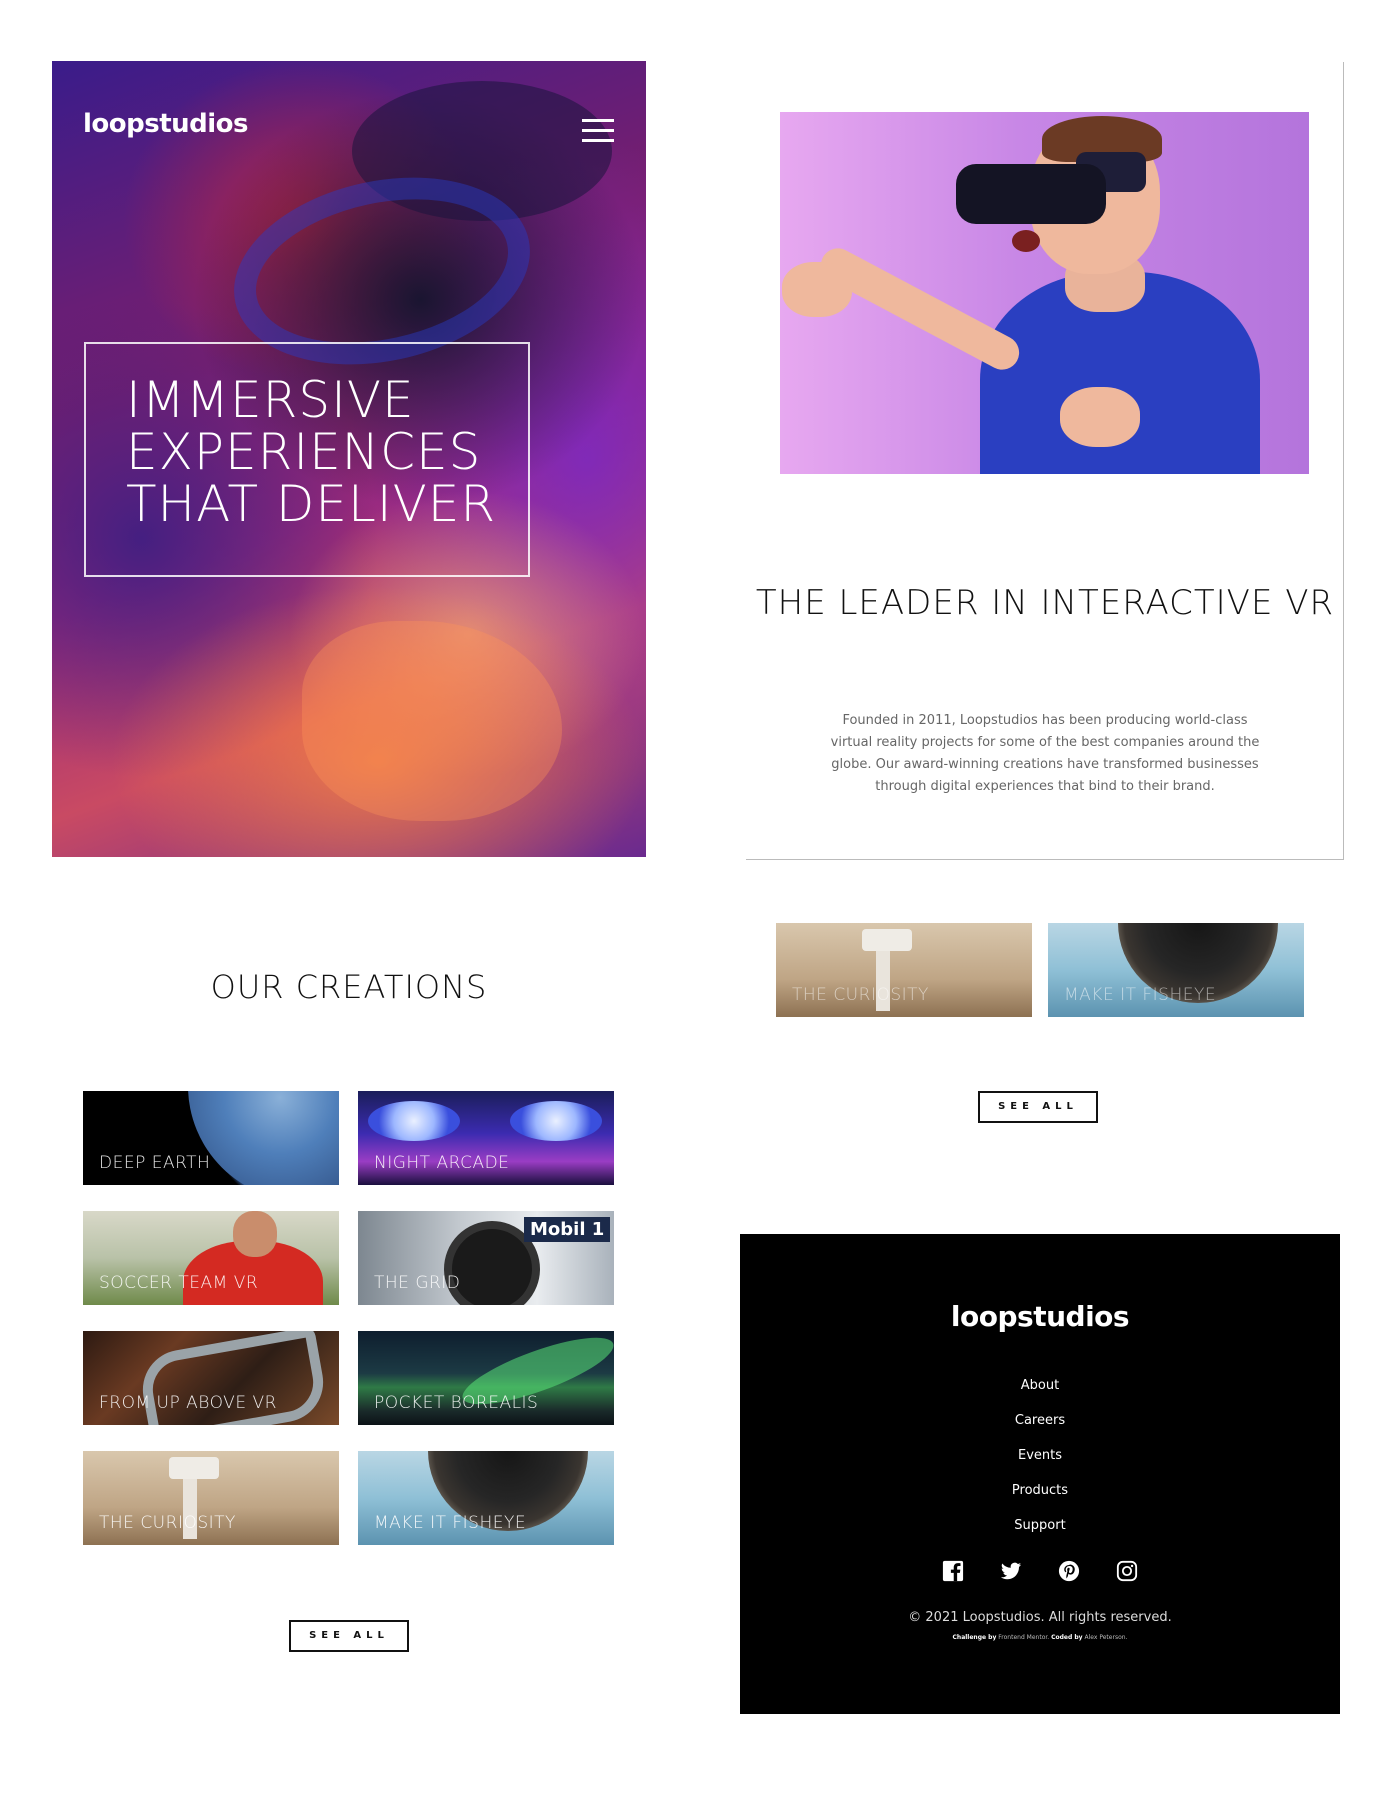 The width and height of the screenshot is (1400, 1801). I want to click on creation-card-pocket-borealis: POCKET BOREALIS, so click(486, 1378).